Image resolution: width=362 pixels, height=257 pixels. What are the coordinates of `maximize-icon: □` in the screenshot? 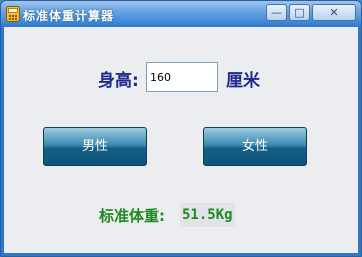 It's located at (299, 12).